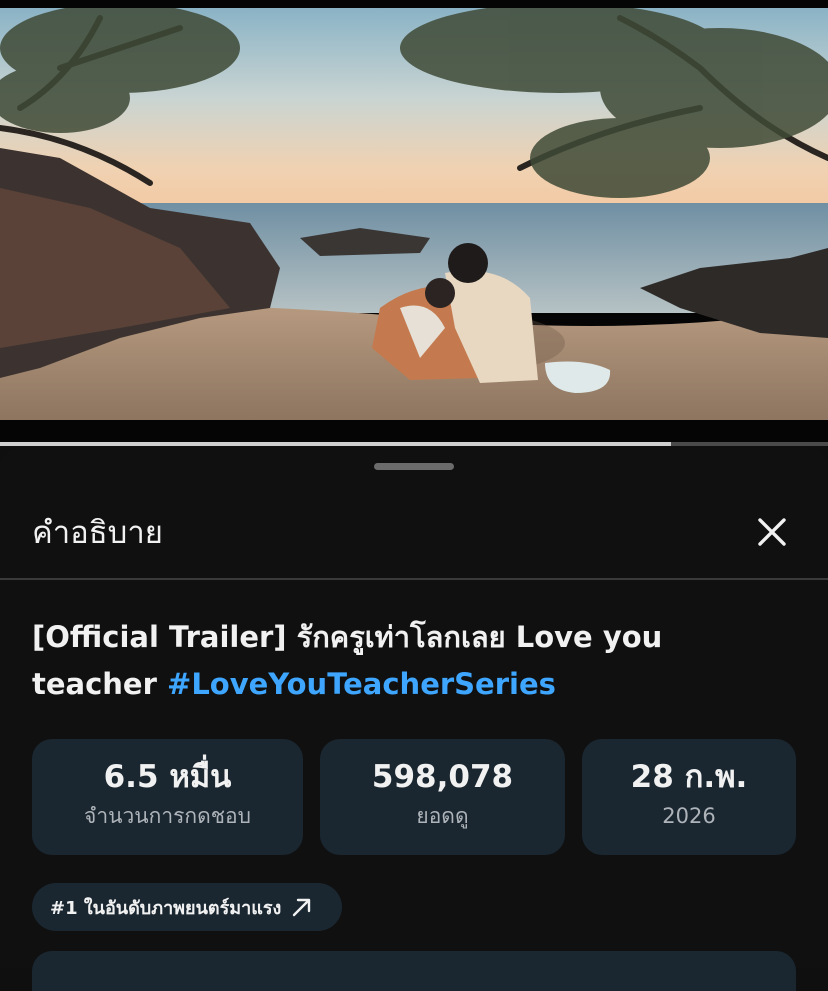 The image size is (828, 991). I want to click on header-divider, so click(414, 579).